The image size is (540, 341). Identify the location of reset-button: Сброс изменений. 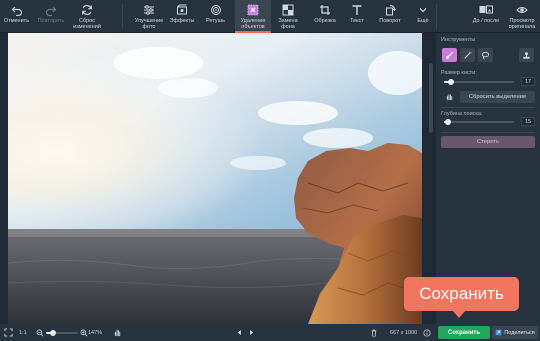
(87, 16).